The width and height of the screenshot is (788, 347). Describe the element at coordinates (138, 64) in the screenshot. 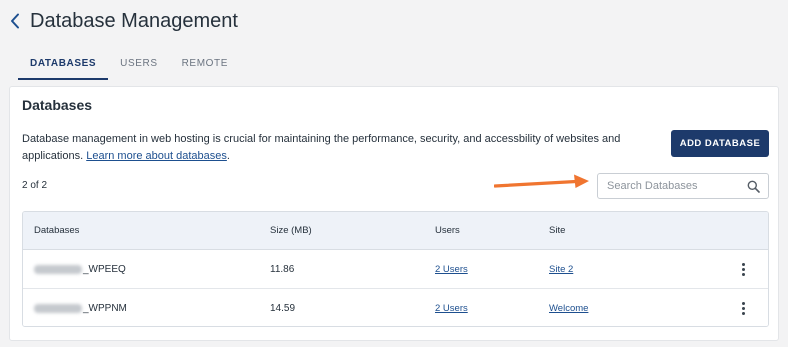

I see `tab-users: USERS` at that location.